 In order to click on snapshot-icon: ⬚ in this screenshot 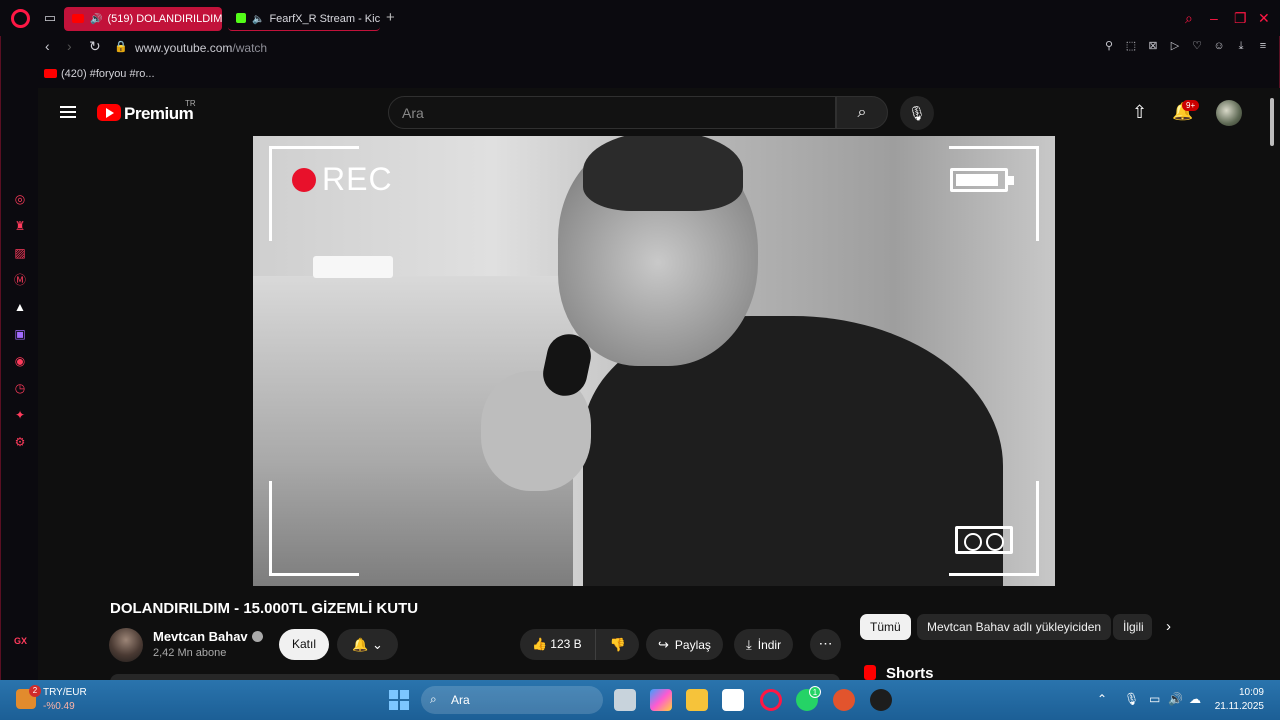, I will do `click(1131, 46)`.